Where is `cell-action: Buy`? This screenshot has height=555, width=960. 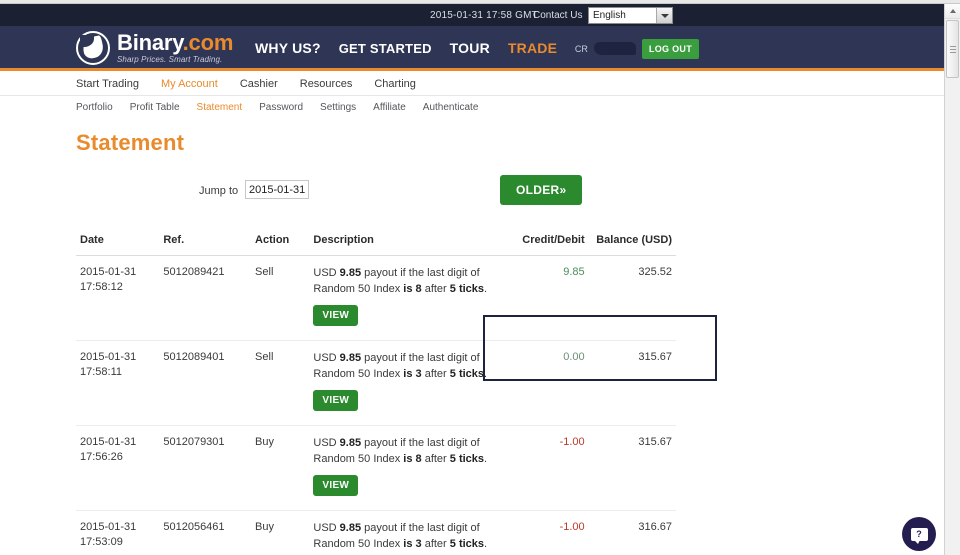
cell-action: Buy is located at coordinates (280, 468).